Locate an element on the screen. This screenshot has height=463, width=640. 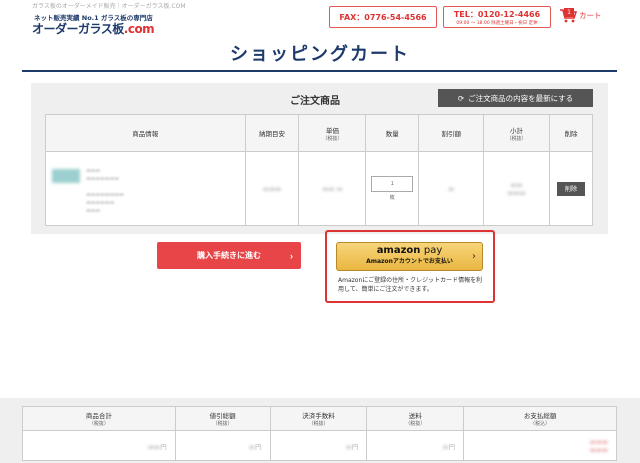
product-thumbnail is located at coordinates (66, 175).